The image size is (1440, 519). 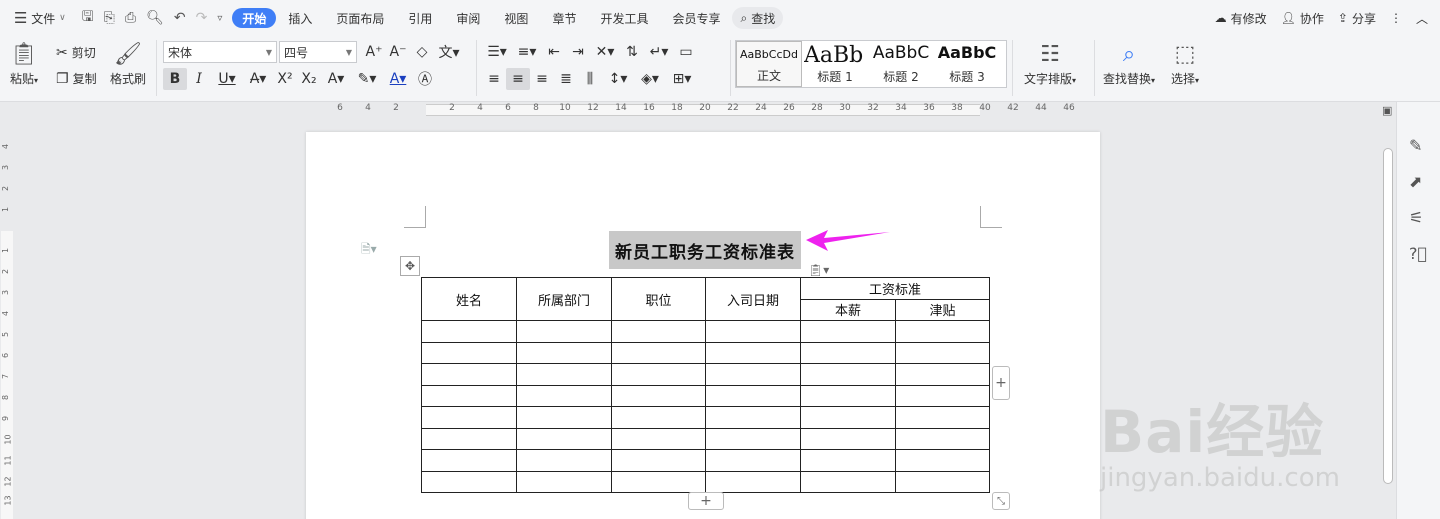 I want to click on vertical-ruler: 4 3 2 1 1 2 3 4 5 6 7 8 9 10 11 12 13, so click(x=7, y=318).